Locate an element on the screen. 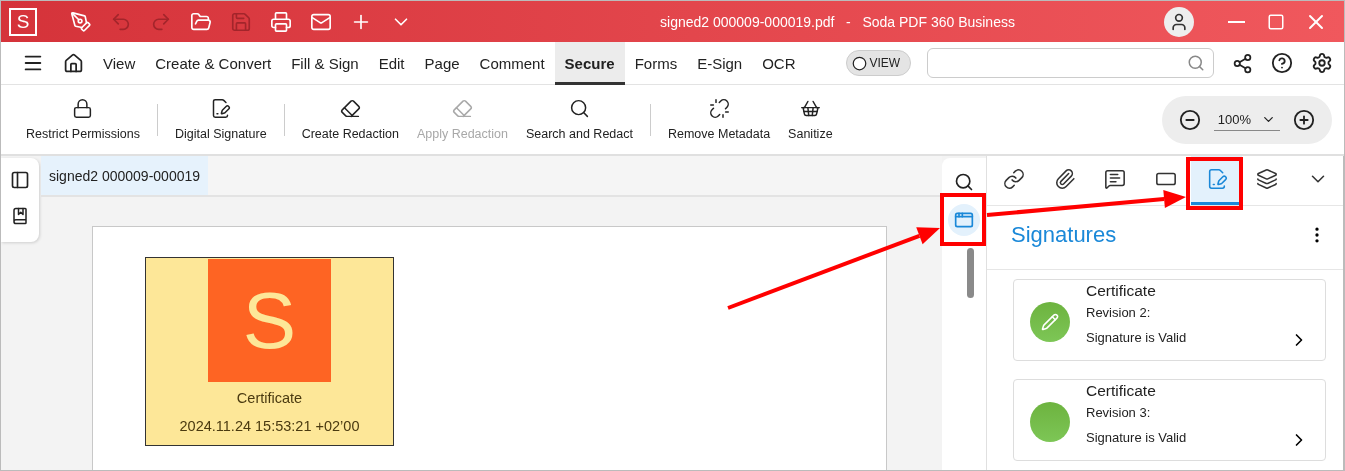  signature-card: Certificate Revision 2: Signature is Valid is located at coordinates (1169, 320).